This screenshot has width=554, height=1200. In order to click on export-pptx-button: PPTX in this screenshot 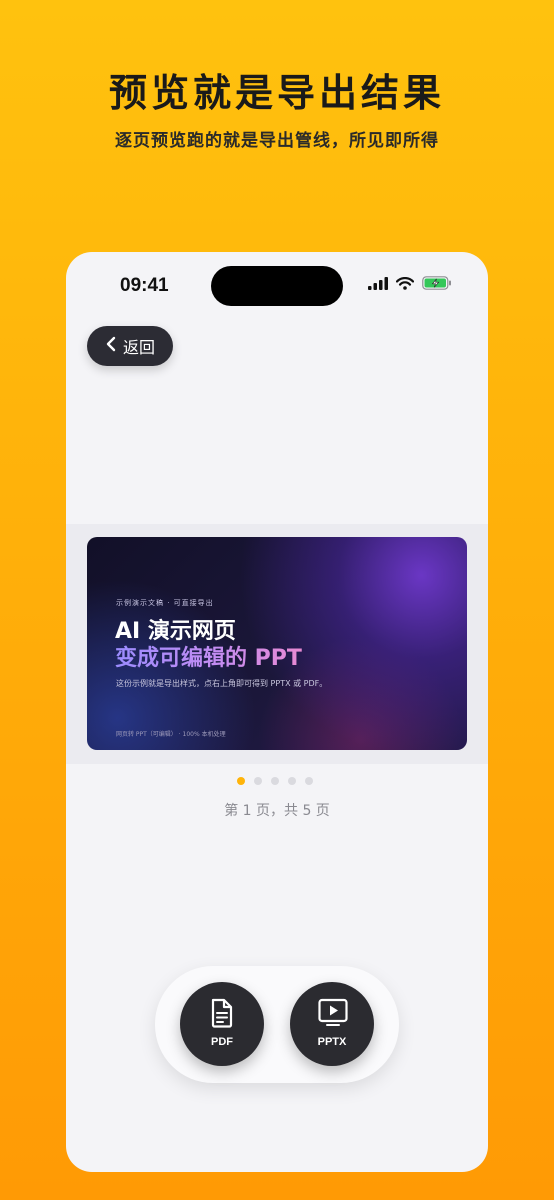, I will do `click(332, 1024)`.